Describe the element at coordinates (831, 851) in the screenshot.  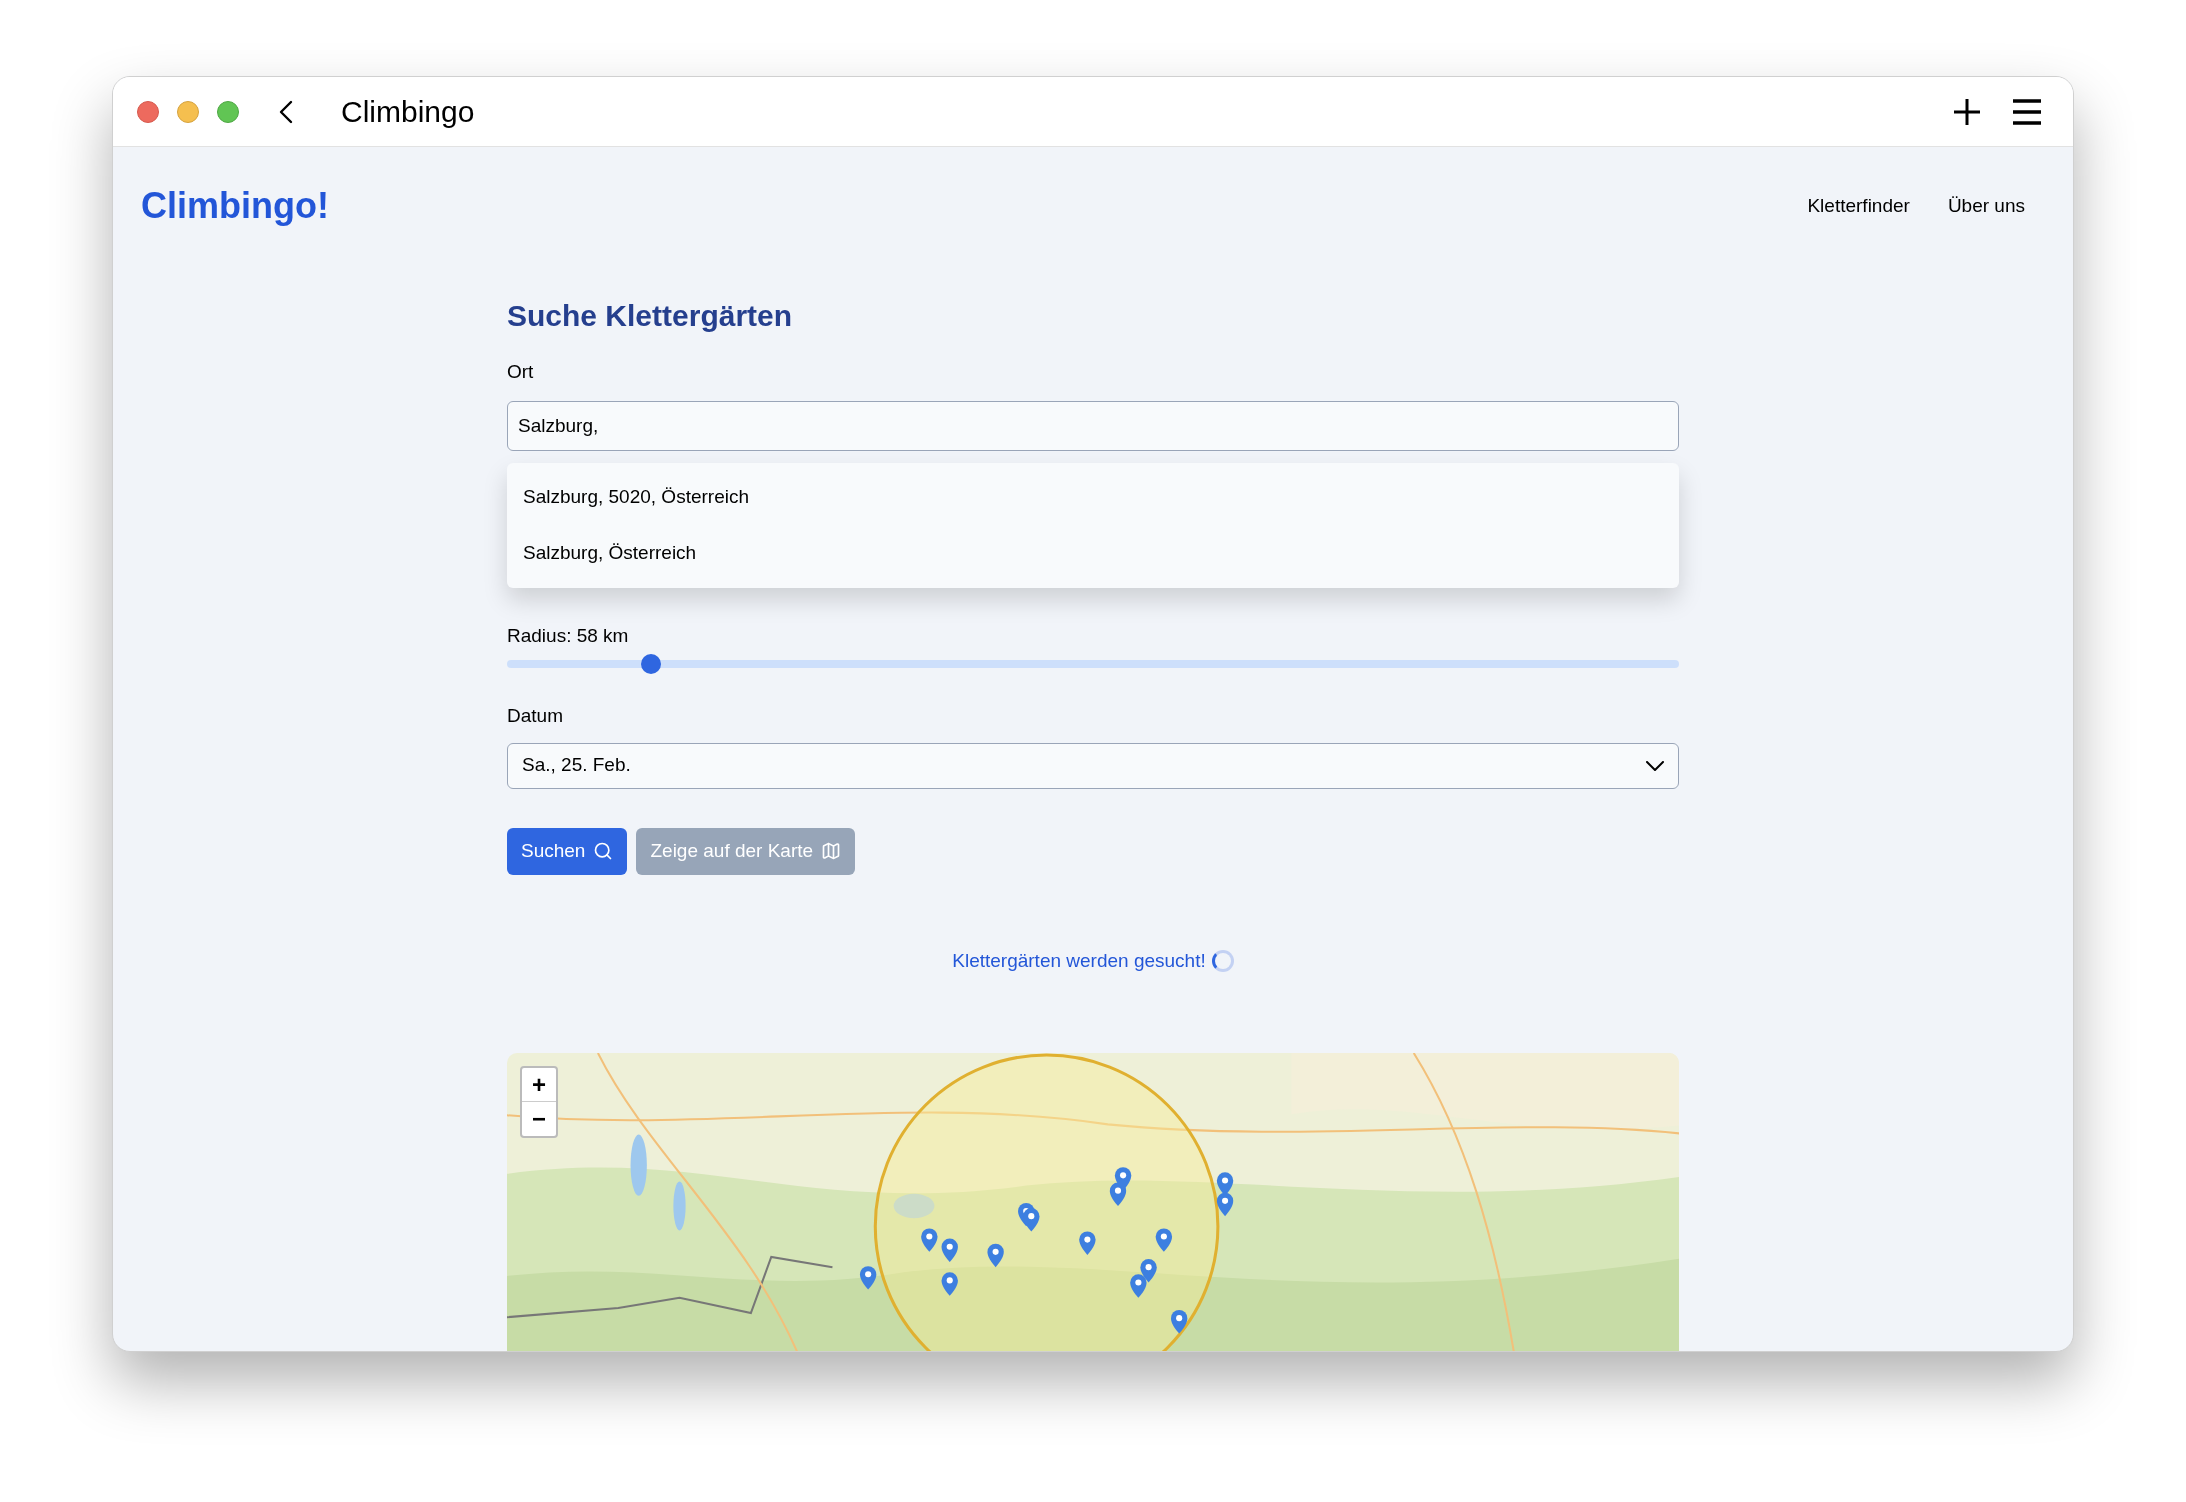
I see `map-icon` at that location.